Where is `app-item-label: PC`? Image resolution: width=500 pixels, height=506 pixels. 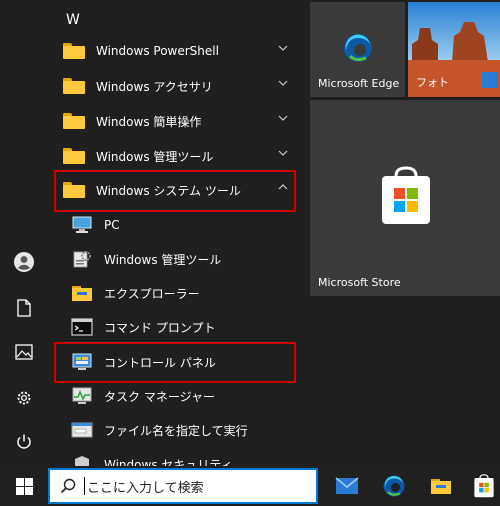 app-item-label: PC is located at coordinates (112, 225).